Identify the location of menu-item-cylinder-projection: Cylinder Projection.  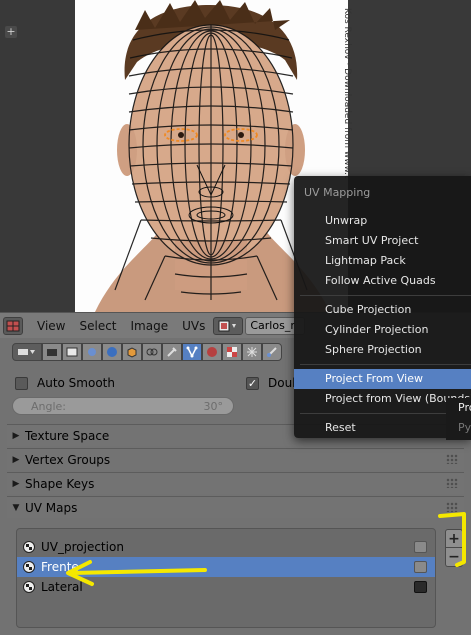
(382, 330).